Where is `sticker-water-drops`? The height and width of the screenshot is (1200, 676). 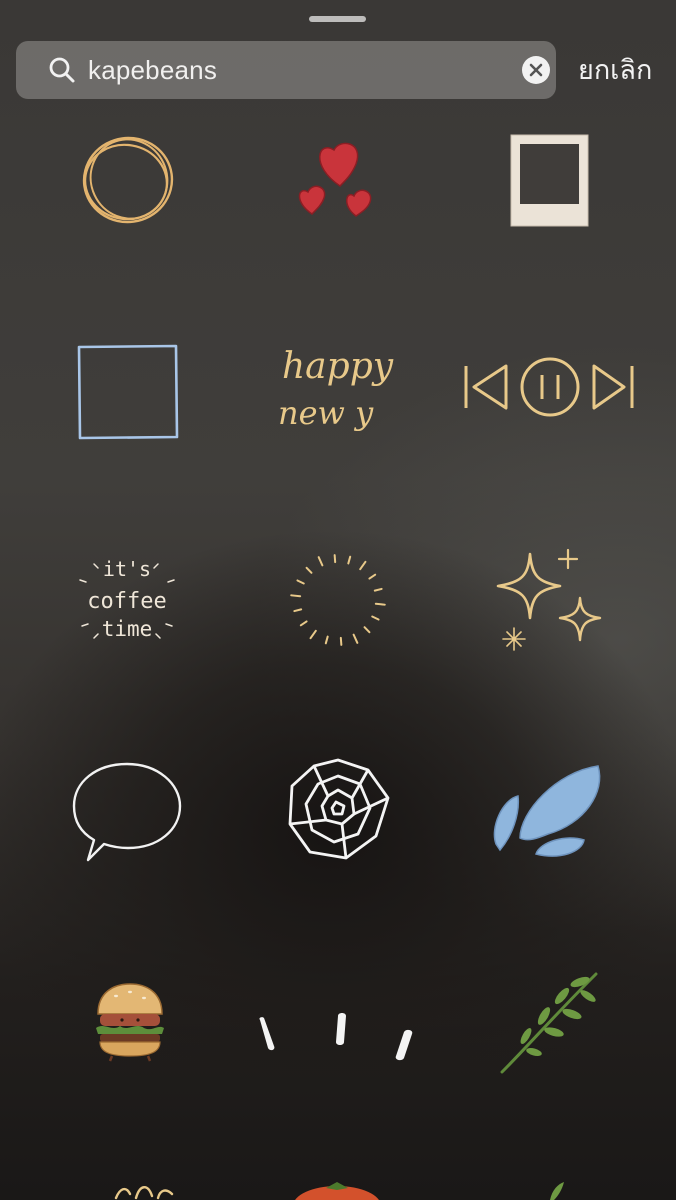 sticker-water-drops is located at coordinates (548, 812).